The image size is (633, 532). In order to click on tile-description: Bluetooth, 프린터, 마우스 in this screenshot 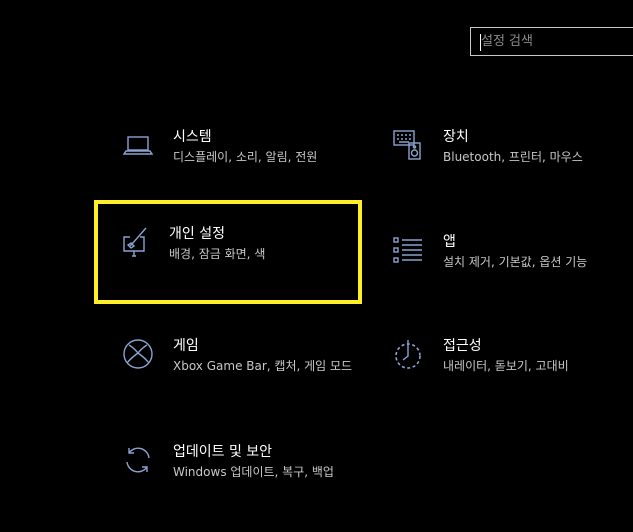, I will do `click(513, 157)`.